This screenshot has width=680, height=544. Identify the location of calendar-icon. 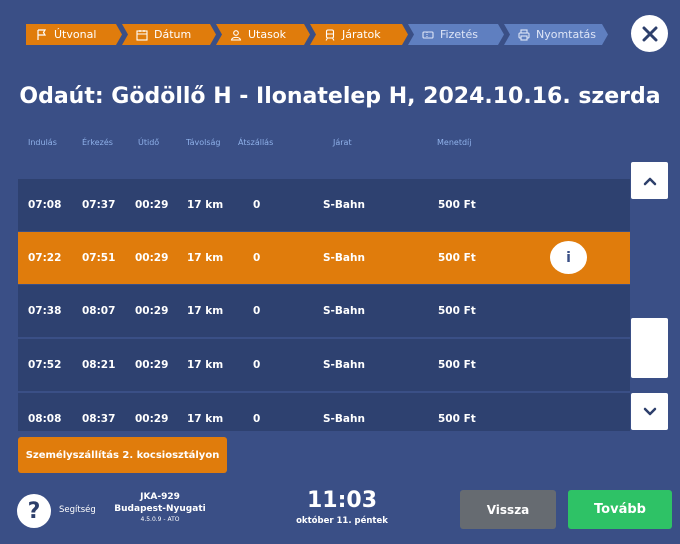
(142, 35).